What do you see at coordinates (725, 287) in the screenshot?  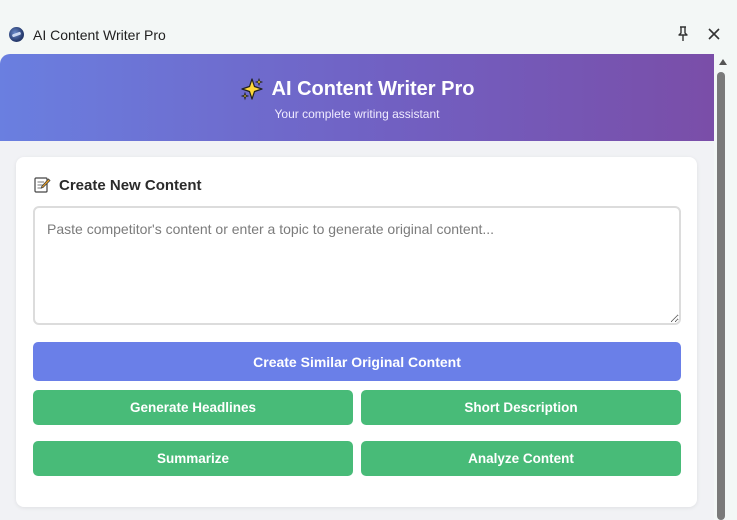 I see `vertical-scrollbar` at bounding box center [725, 287].